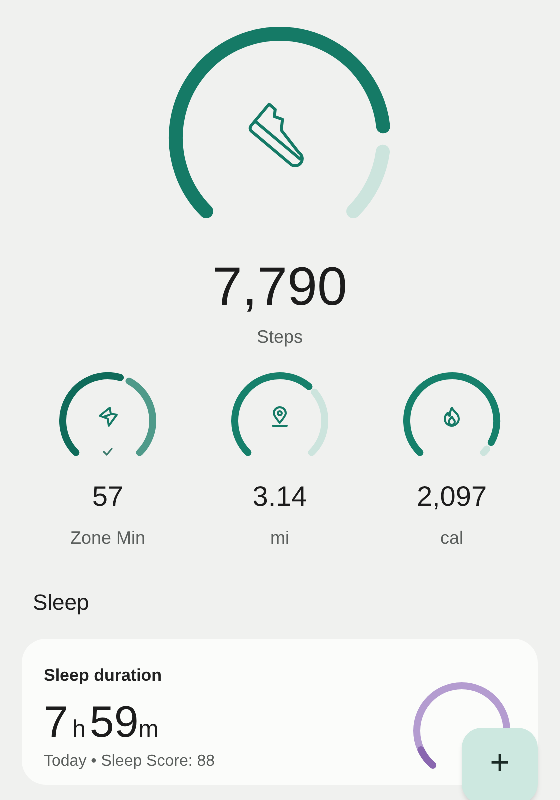 The height and width of the screenshot is (800, 560). Describe the element at coordinates (500, 764) in the screenshot. I see `add-button: +` at that location.